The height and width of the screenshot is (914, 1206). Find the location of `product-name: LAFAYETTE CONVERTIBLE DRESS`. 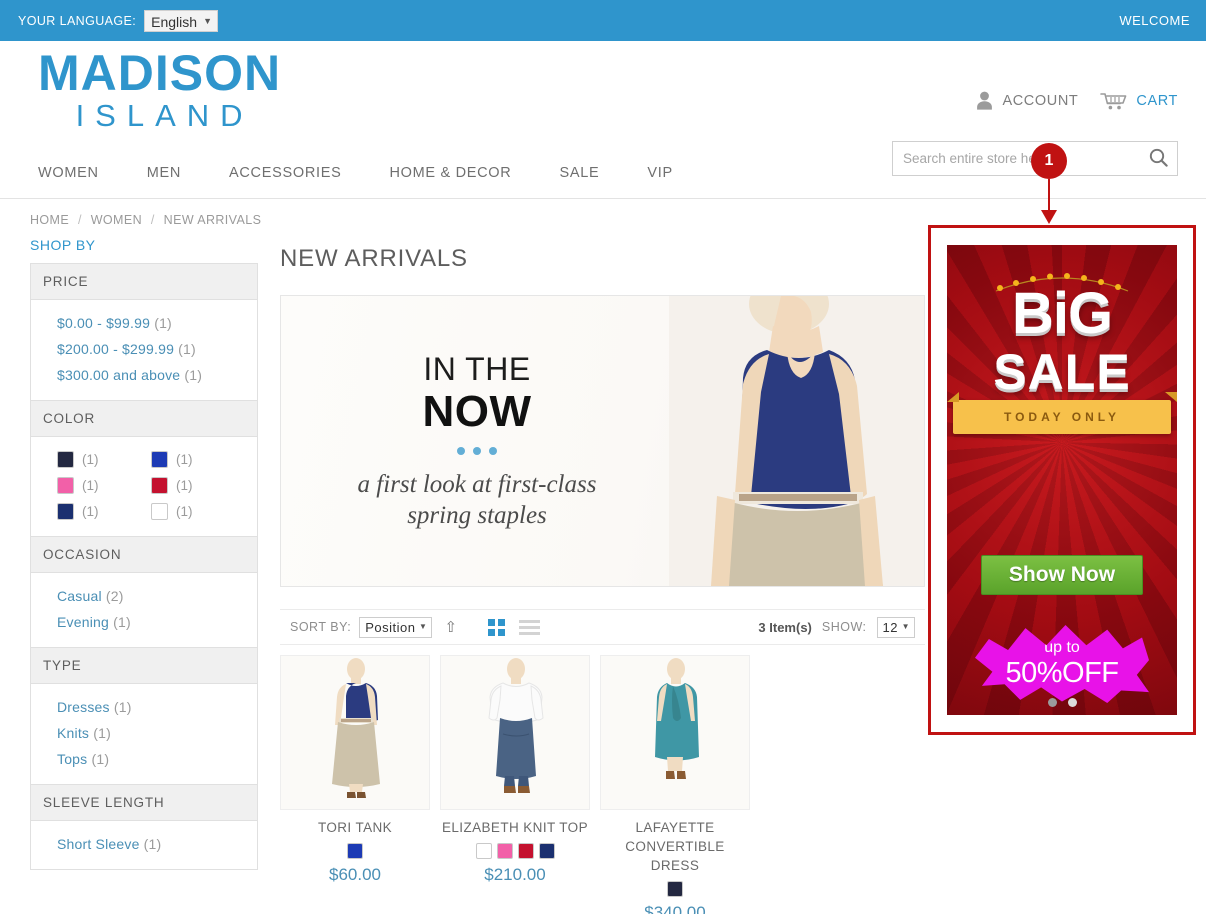

product-name: LAFAYETTE CONVERTIBLE DRESS is located at coordinates (675, 846).